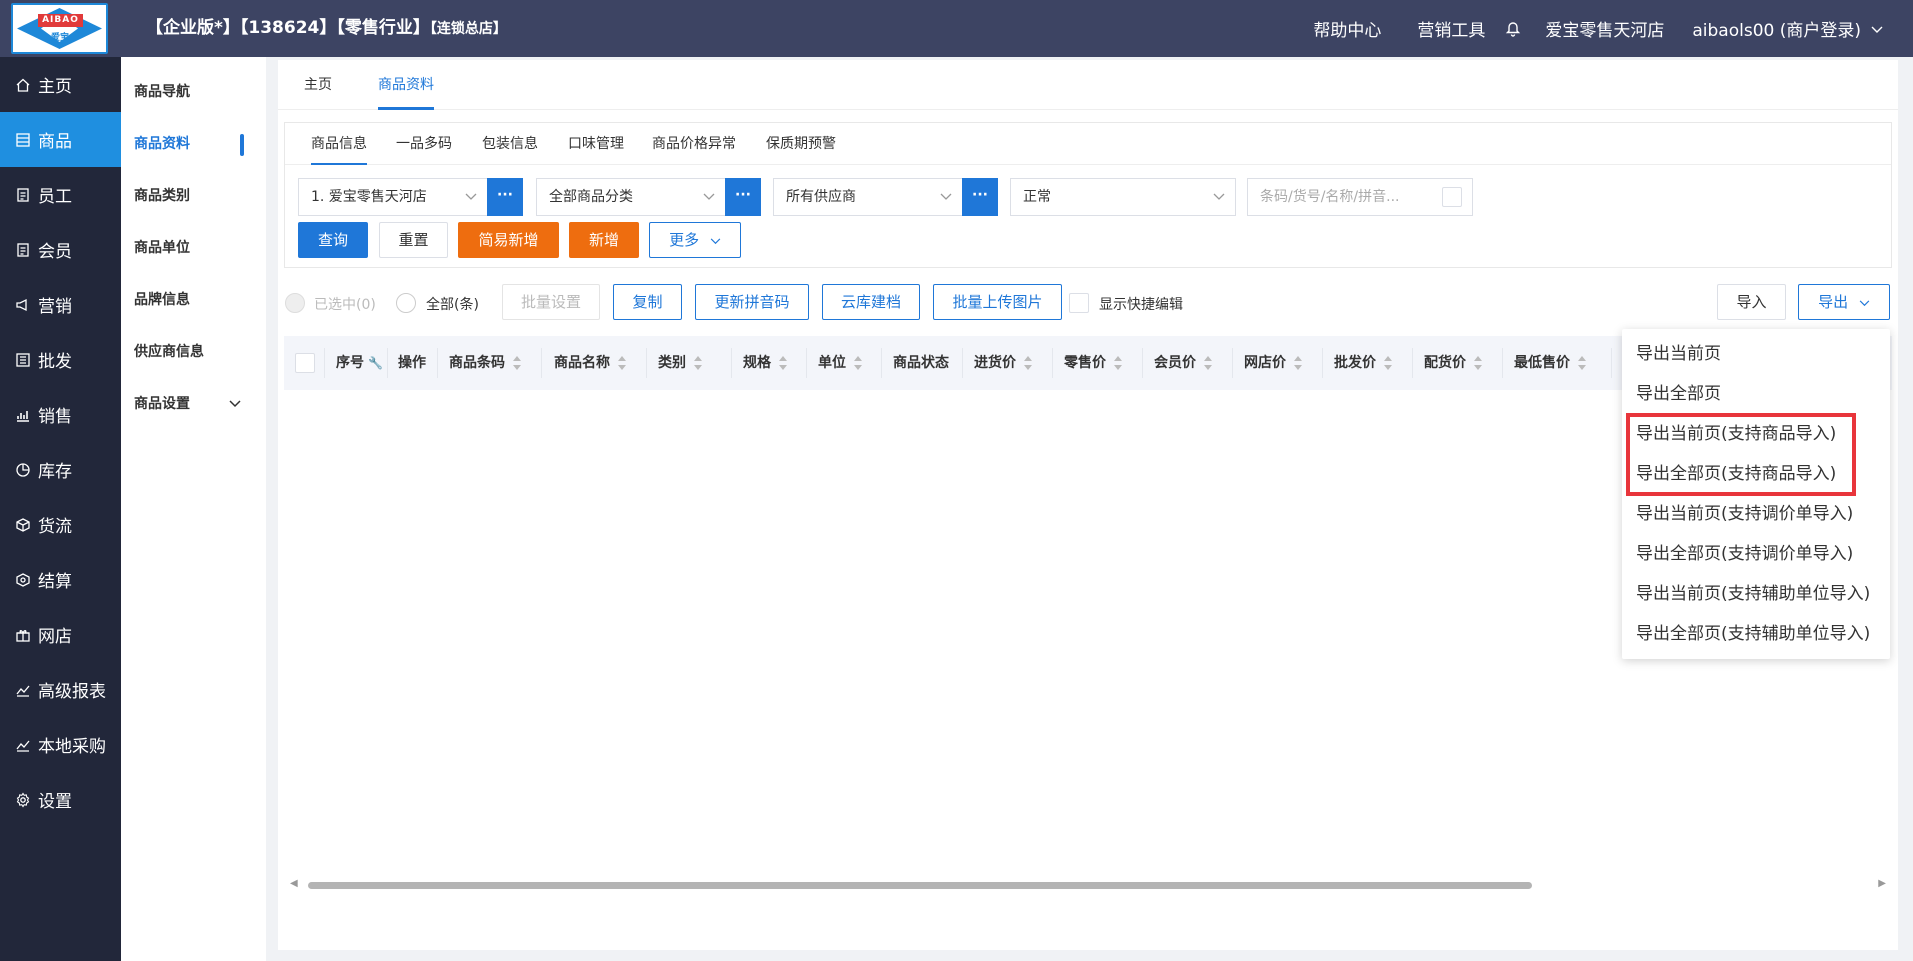 This screenshot has height=961, width=1913. What do you see at coordinates (1550, 363) in the screenshot?
I see `column-header-min-price: 最低售价` at bounding box center [1550, 363].